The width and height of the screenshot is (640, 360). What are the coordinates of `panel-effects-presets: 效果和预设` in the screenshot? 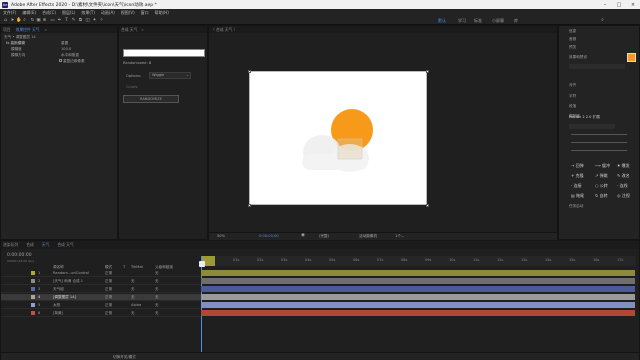 It's located at (578, 57).